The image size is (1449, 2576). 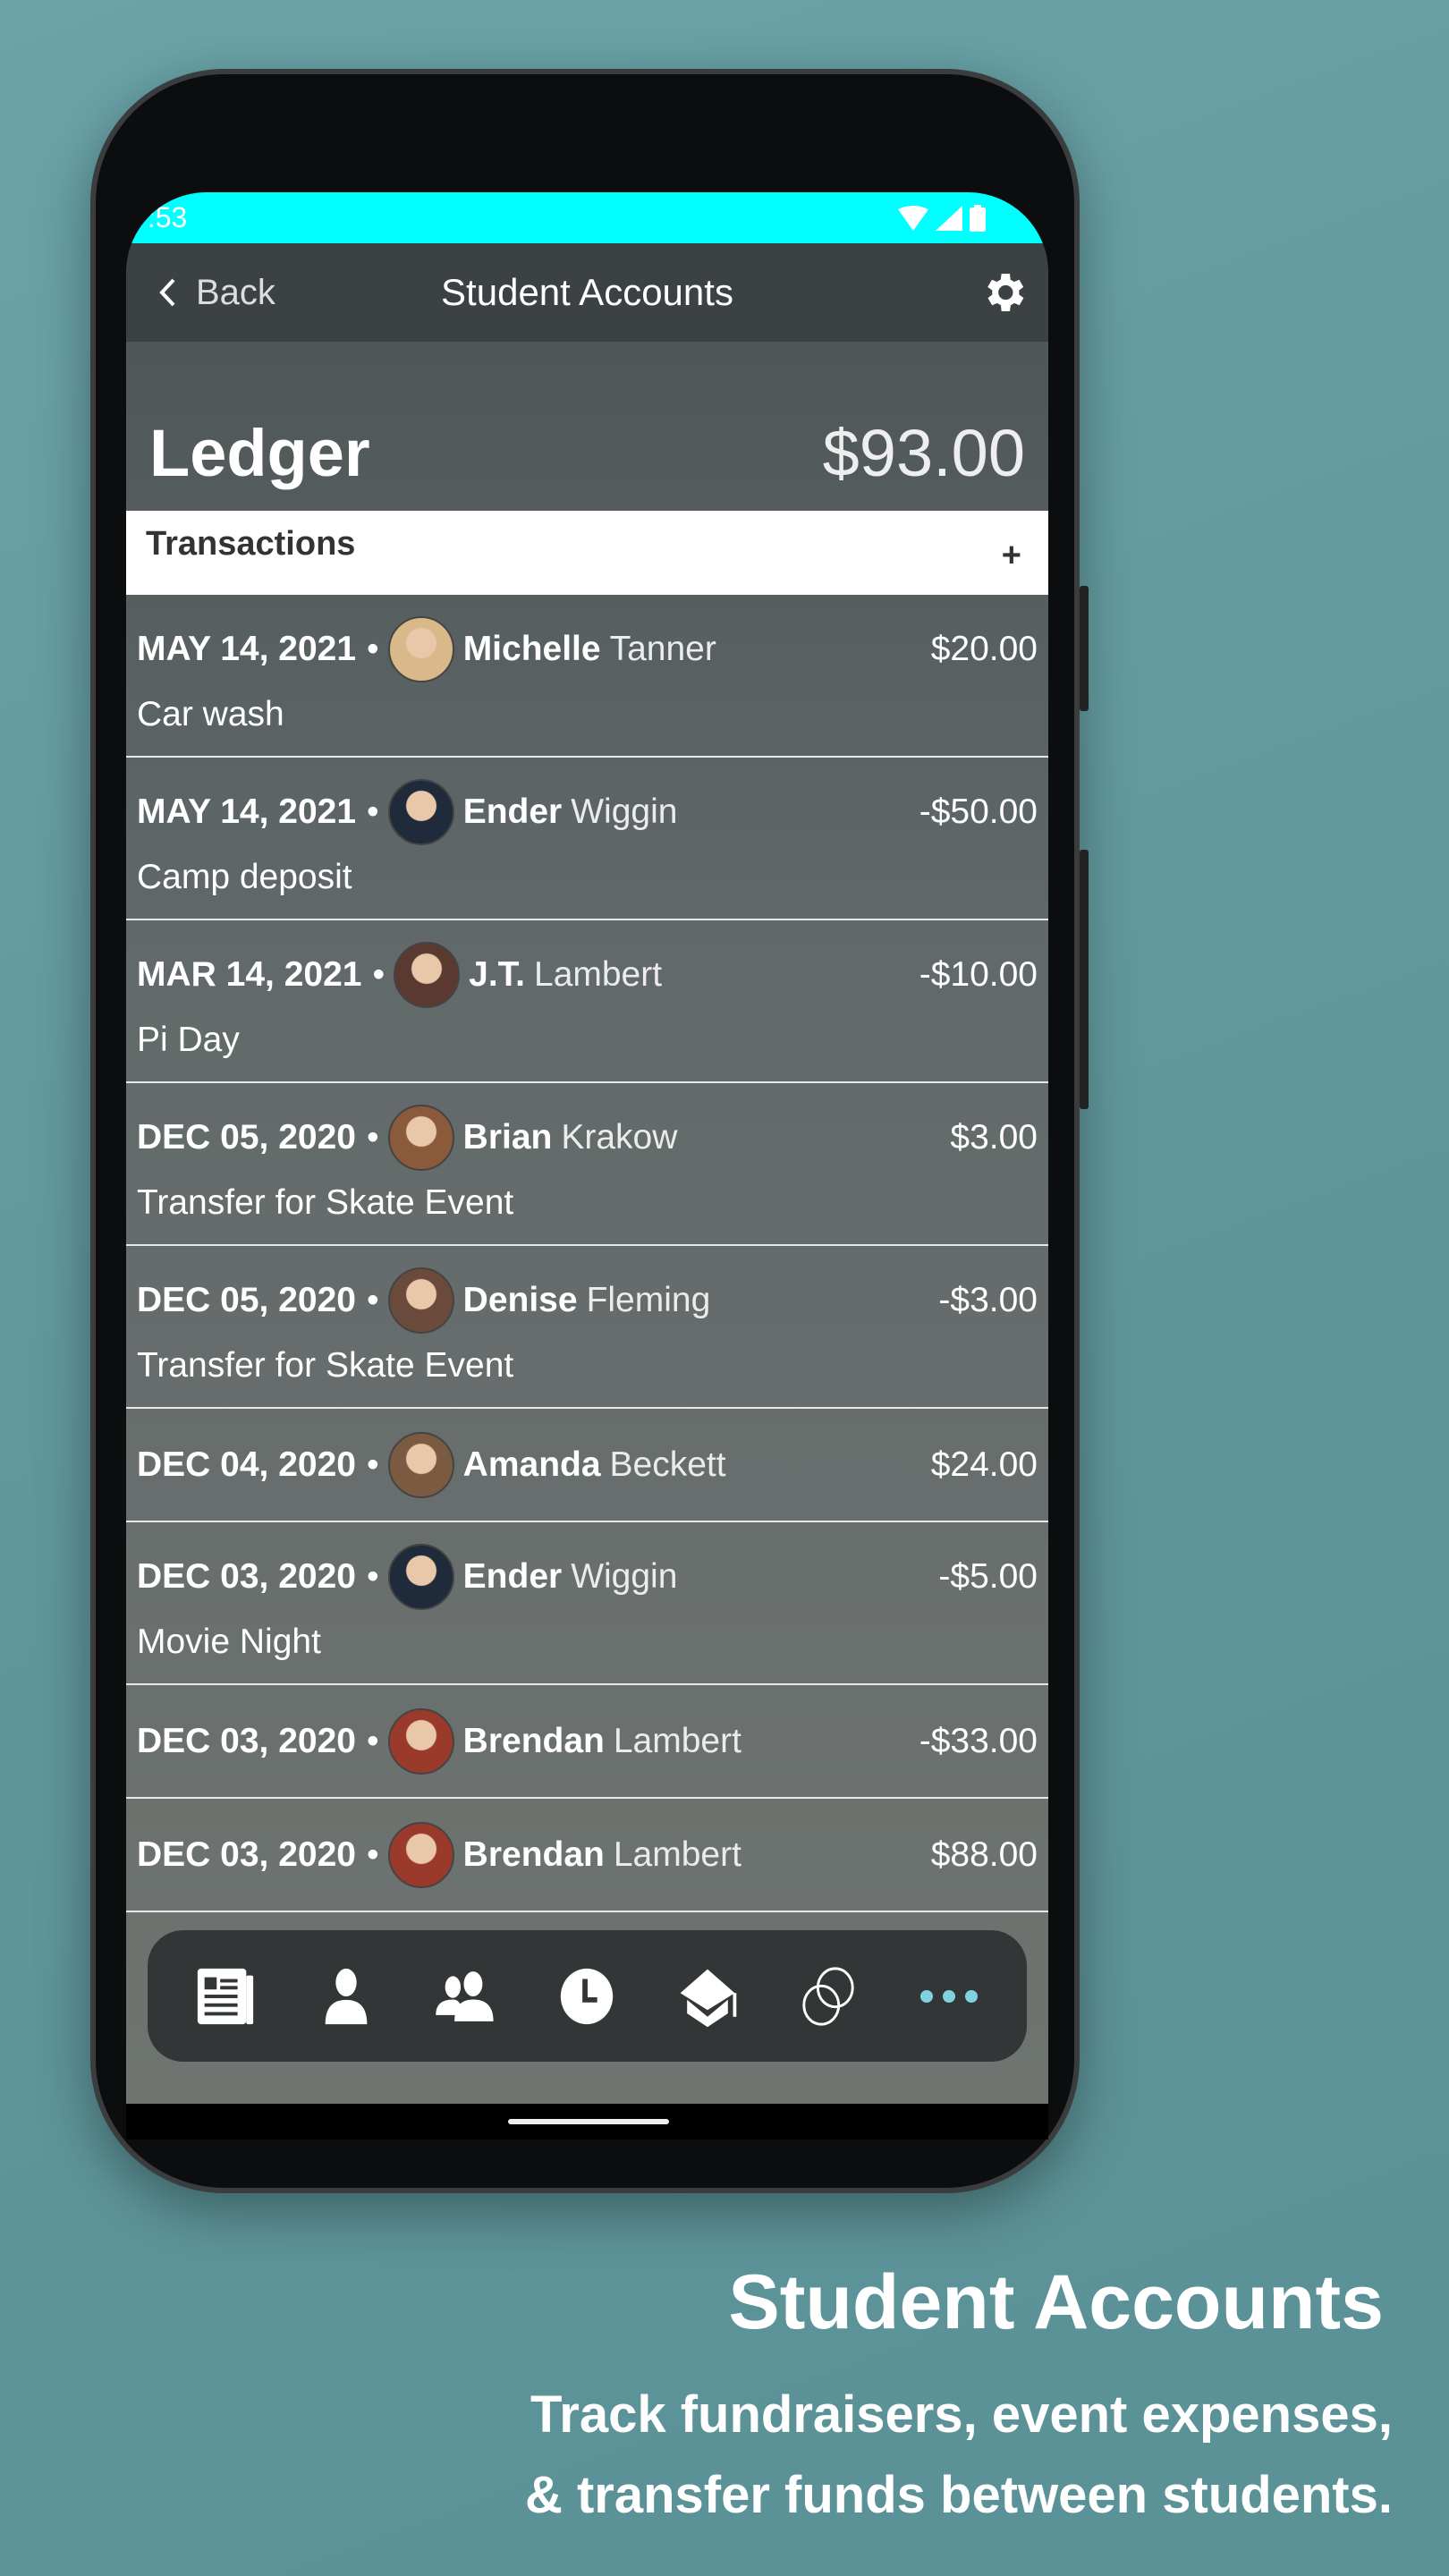 I want to click on transaction-description: Pi Day, so click(x=188, y=1040).